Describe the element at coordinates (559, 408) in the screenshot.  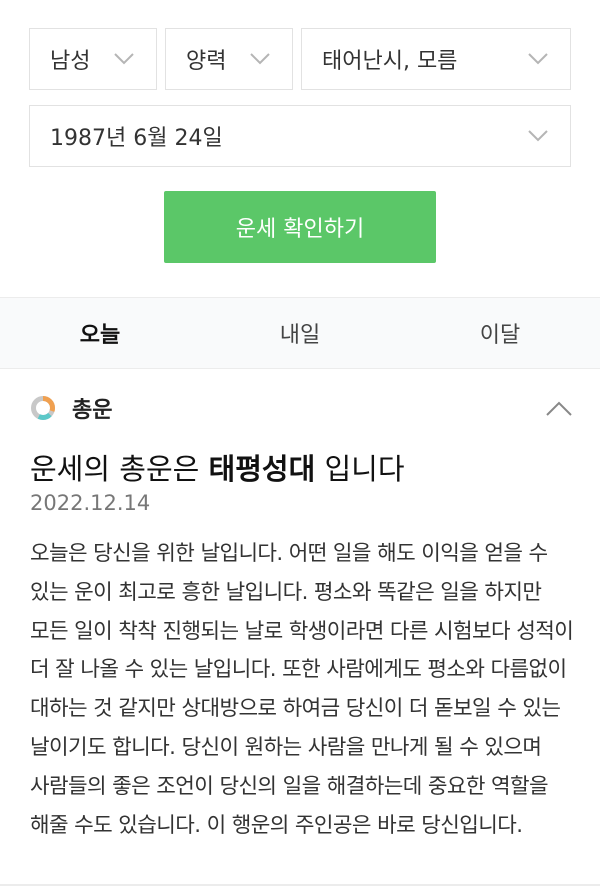
I see `chevron-up-icon` at that location.